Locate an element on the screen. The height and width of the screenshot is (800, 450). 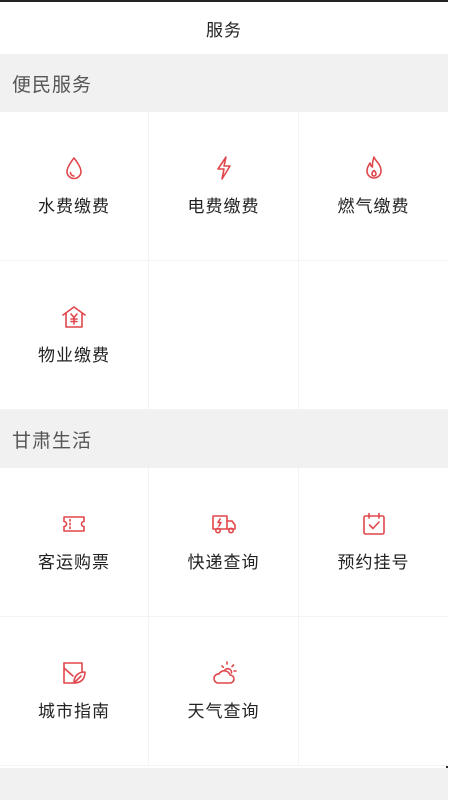
section-title: 便民服务 is located at coordinates (52, 84).